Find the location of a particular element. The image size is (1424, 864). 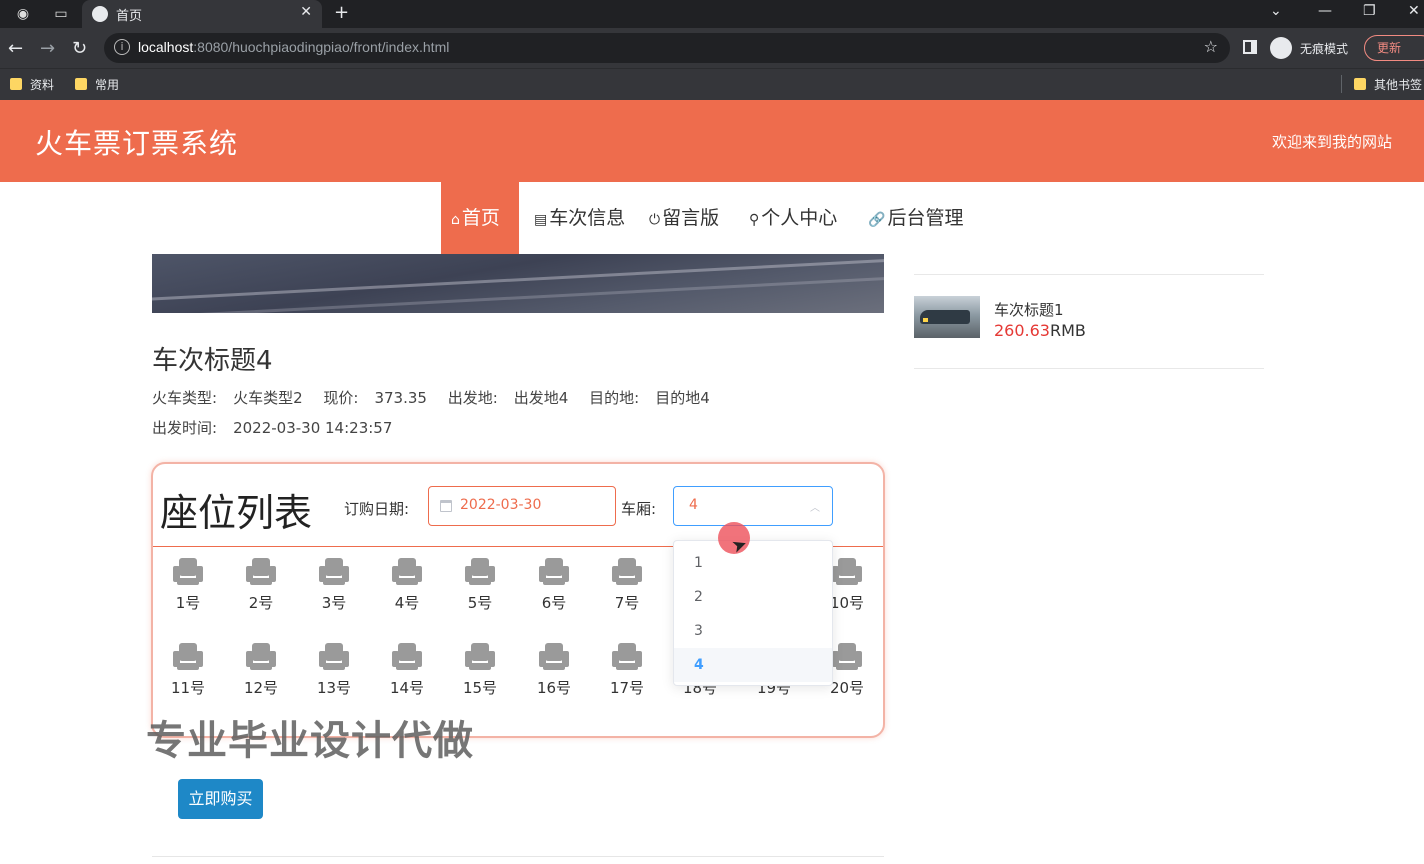

train-attributes: 火车类型: 火车类型2 现价: 373.35 出发地: 出发地4 目的地: 目的地4 is located at coordinates (439, 397).